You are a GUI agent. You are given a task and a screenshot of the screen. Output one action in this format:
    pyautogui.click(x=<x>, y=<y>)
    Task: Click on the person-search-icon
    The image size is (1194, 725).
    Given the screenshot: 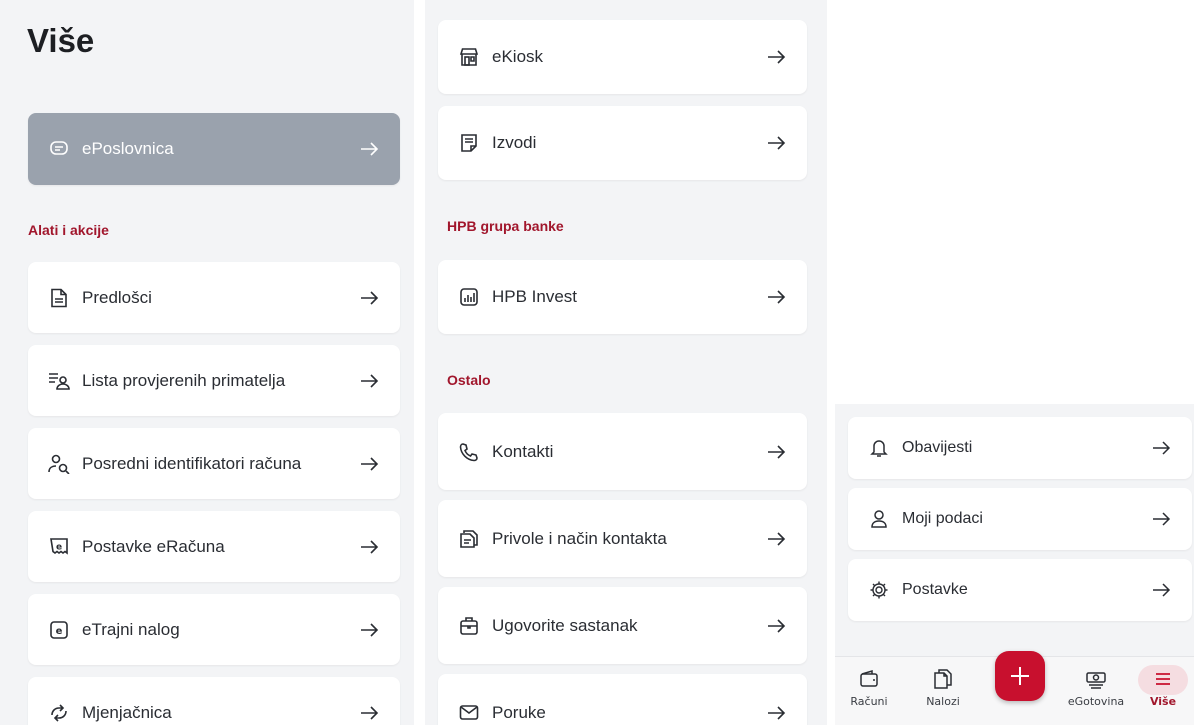 What is the action you would take?
    pyautogui.click(x=59, y=464)
    